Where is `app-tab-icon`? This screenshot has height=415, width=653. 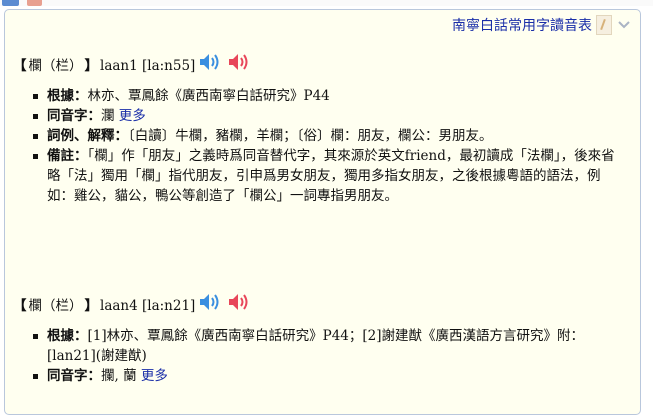 app-tab-icon is located at coordinates (10, 3).